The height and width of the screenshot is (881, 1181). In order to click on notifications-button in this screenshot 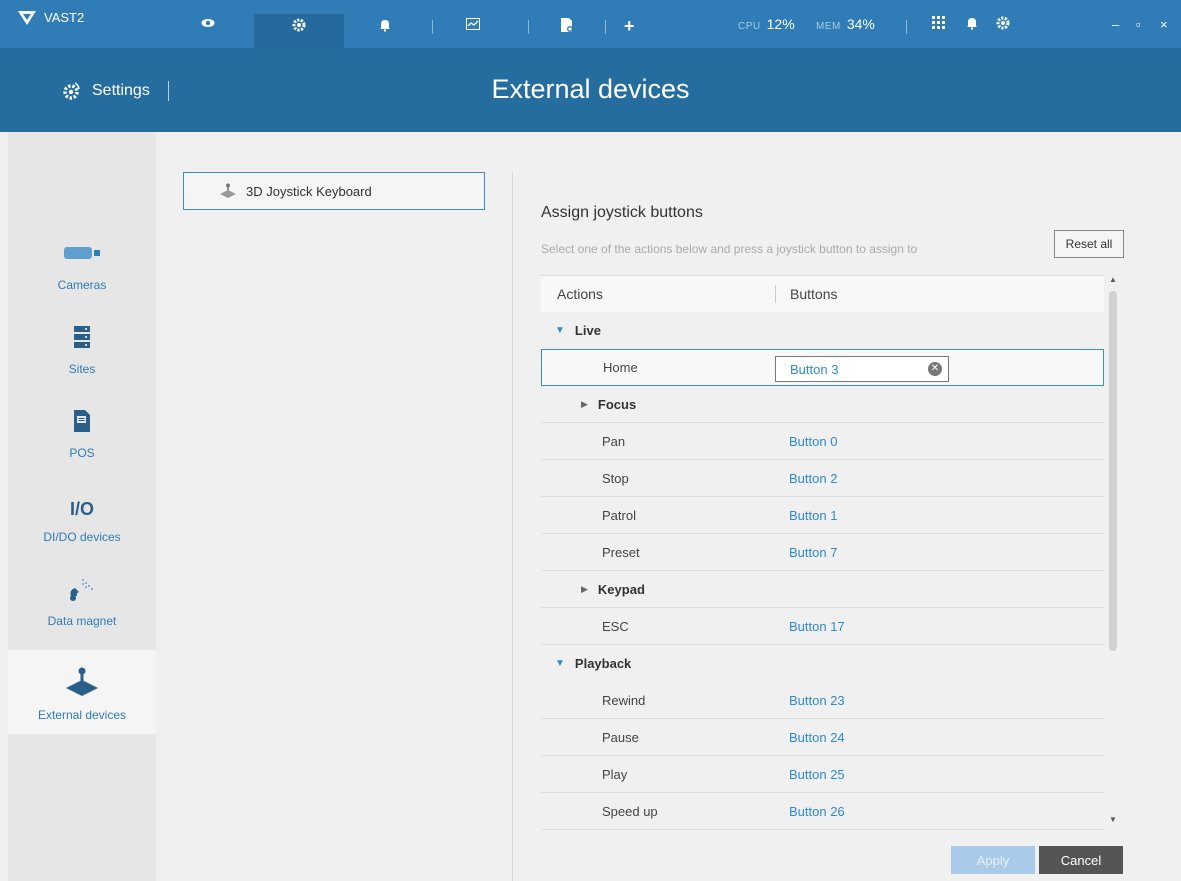, I will do `click(972, 25)`.